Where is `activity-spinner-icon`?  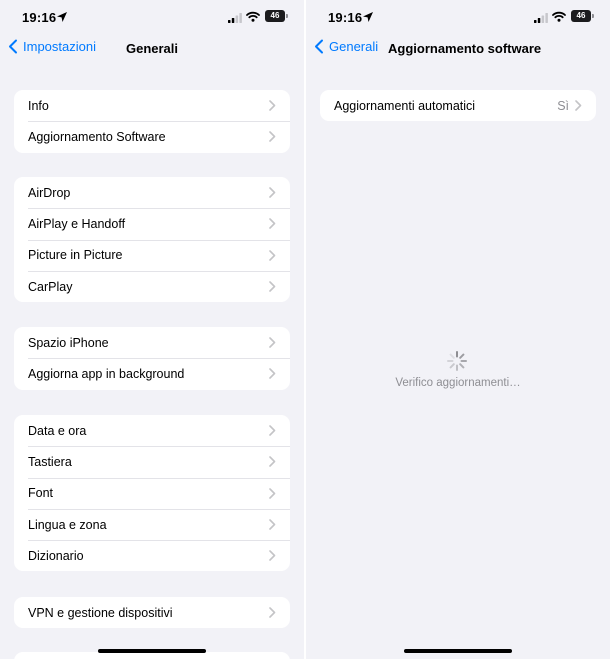 activity-spinner-icon is located at coordinates (457, 361).